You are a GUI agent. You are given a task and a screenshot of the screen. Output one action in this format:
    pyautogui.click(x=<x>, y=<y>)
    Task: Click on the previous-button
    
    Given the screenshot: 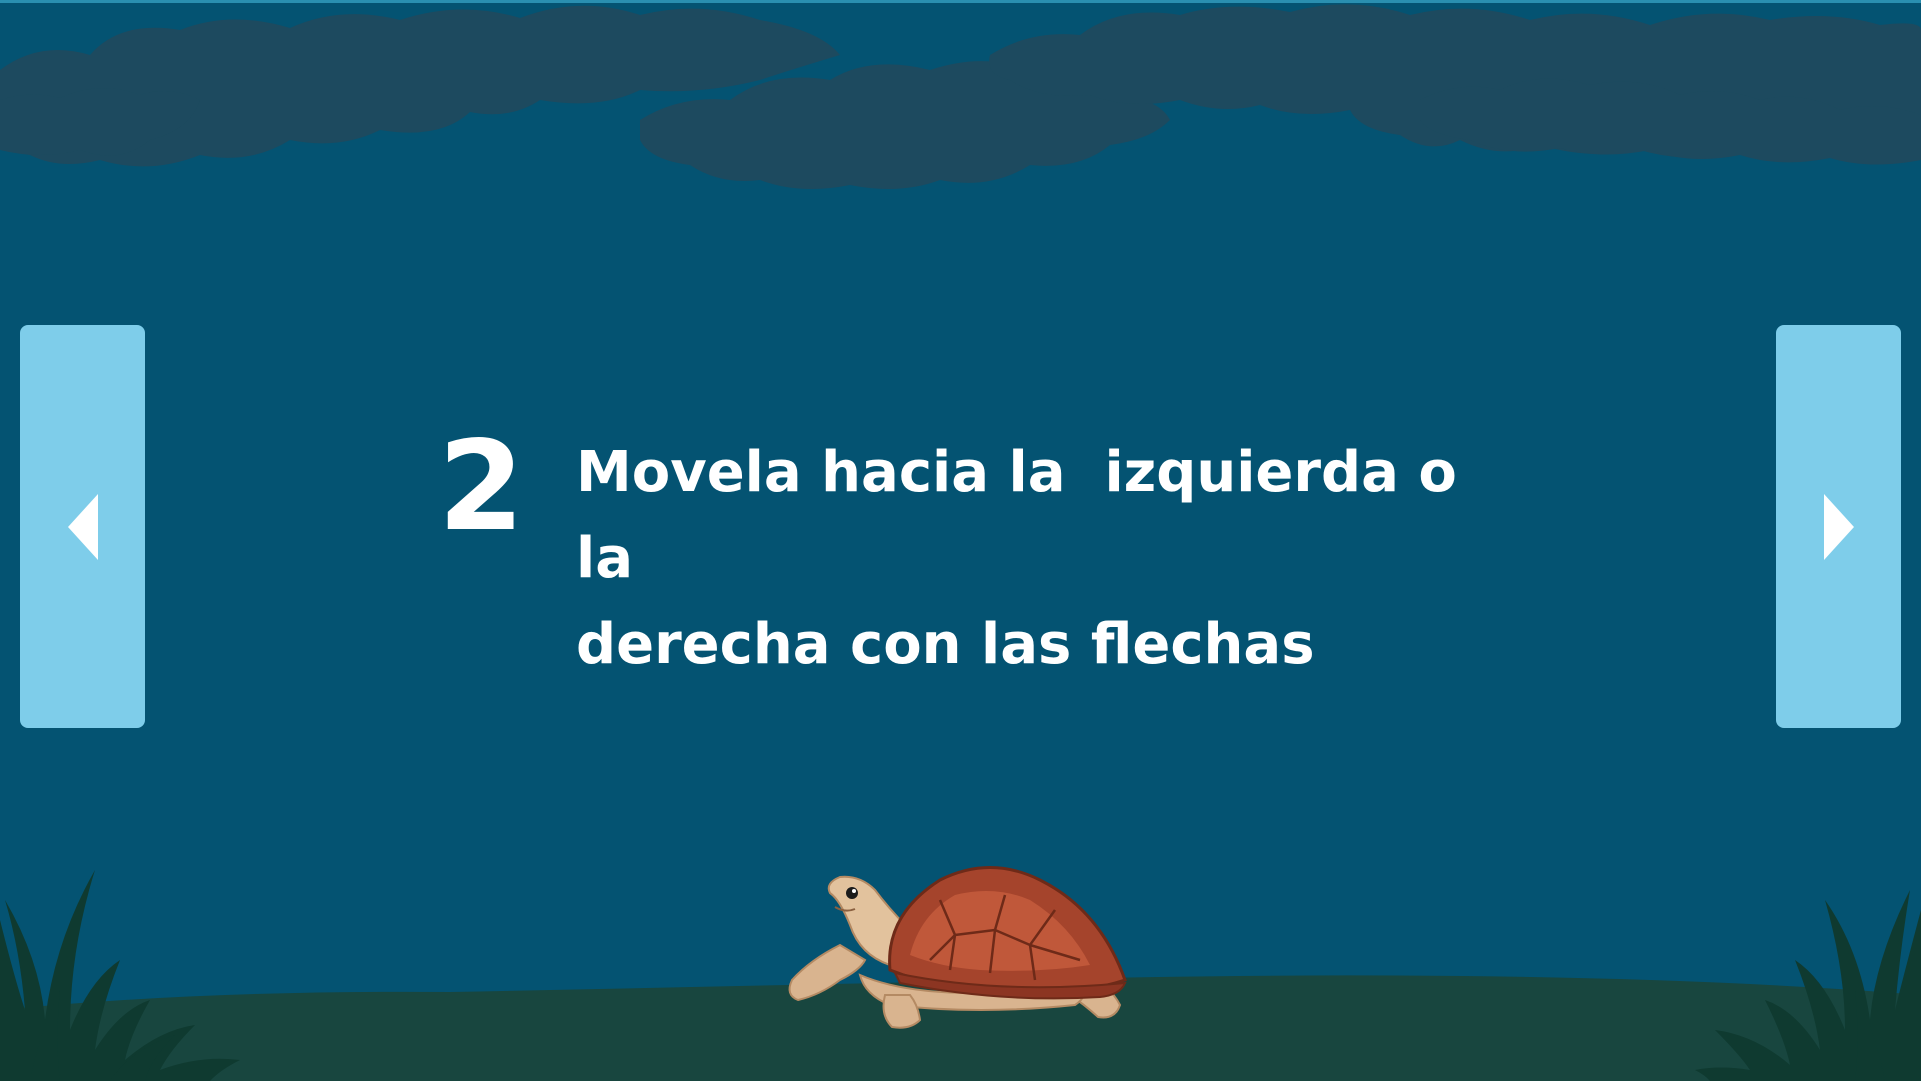 What is the action you would take?
    pyautogui.click(x=82, y=526)
    